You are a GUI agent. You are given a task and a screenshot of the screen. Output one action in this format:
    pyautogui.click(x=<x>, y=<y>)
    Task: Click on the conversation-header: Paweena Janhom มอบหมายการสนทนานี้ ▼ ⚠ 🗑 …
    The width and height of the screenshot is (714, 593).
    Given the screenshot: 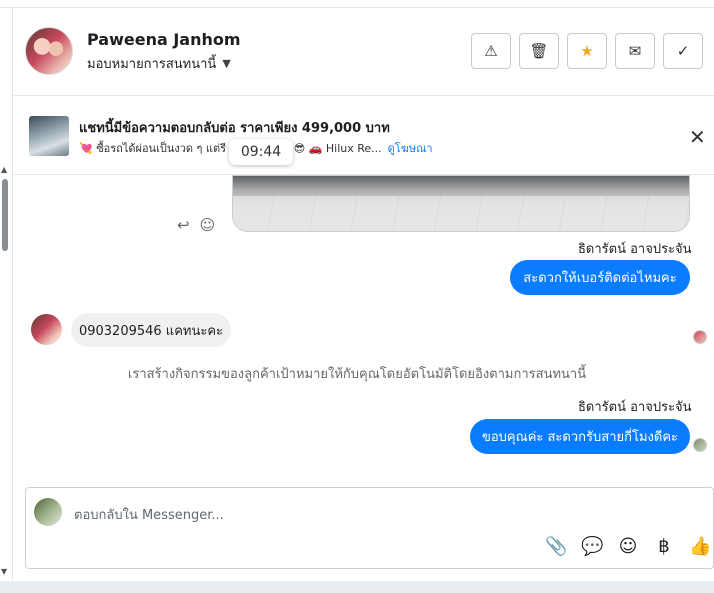 What is the action you would take?
    pyautogui.click(x=363, y=52)
    